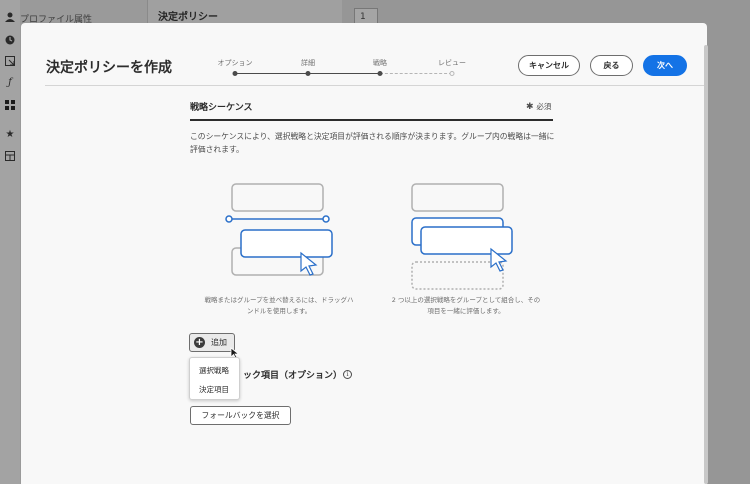 The width and height of the screenshot is (750, 484). I want to click on dialog-title: 決定ポリシーを作成, so click(109, 68).